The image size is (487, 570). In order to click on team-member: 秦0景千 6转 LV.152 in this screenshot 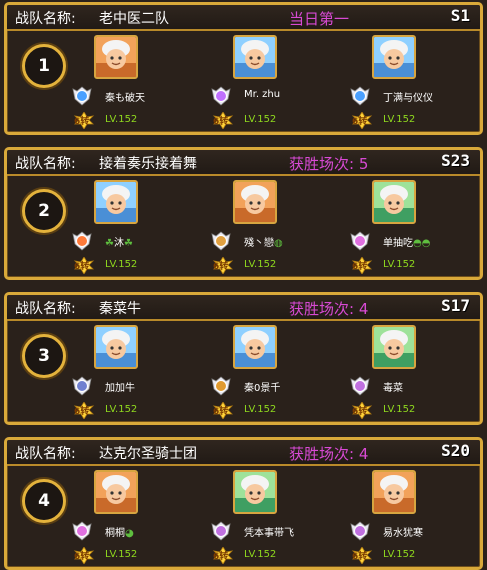, I will do `click(280, 373)`.